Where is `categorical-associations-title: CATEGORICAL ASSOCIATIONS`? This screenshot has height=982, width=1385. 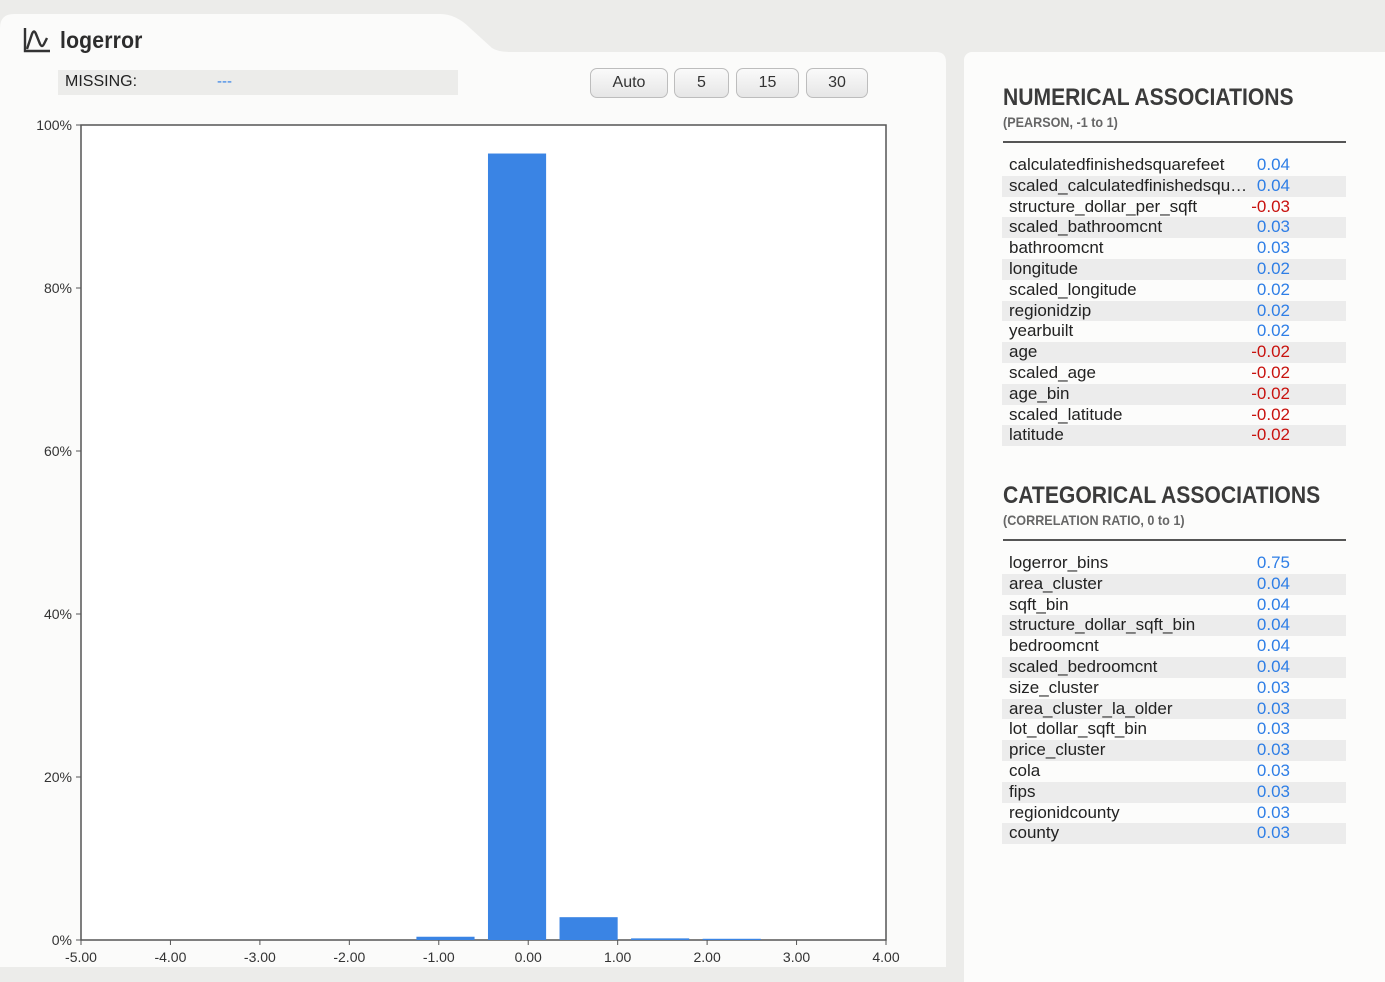 categorical-associations-title: CATEGORICAL ASSOCIATIONS is located at coordinates (1162, 495).